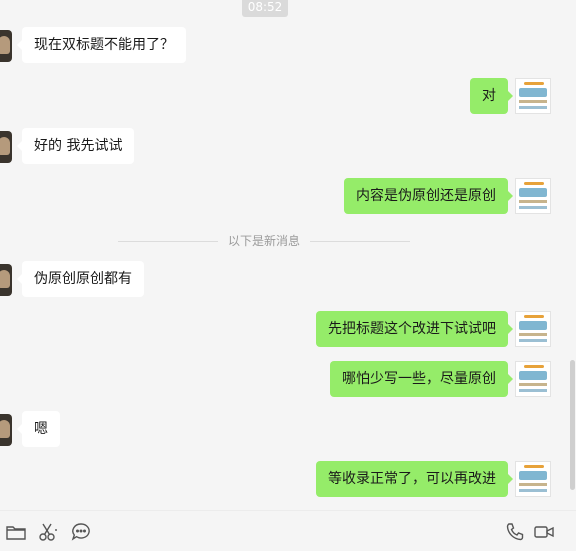 The width and height of the screenshot is (576, 551). I want to click on message-bubble-outgoing: 内容是伪原创还是原创, so click(428, 196).